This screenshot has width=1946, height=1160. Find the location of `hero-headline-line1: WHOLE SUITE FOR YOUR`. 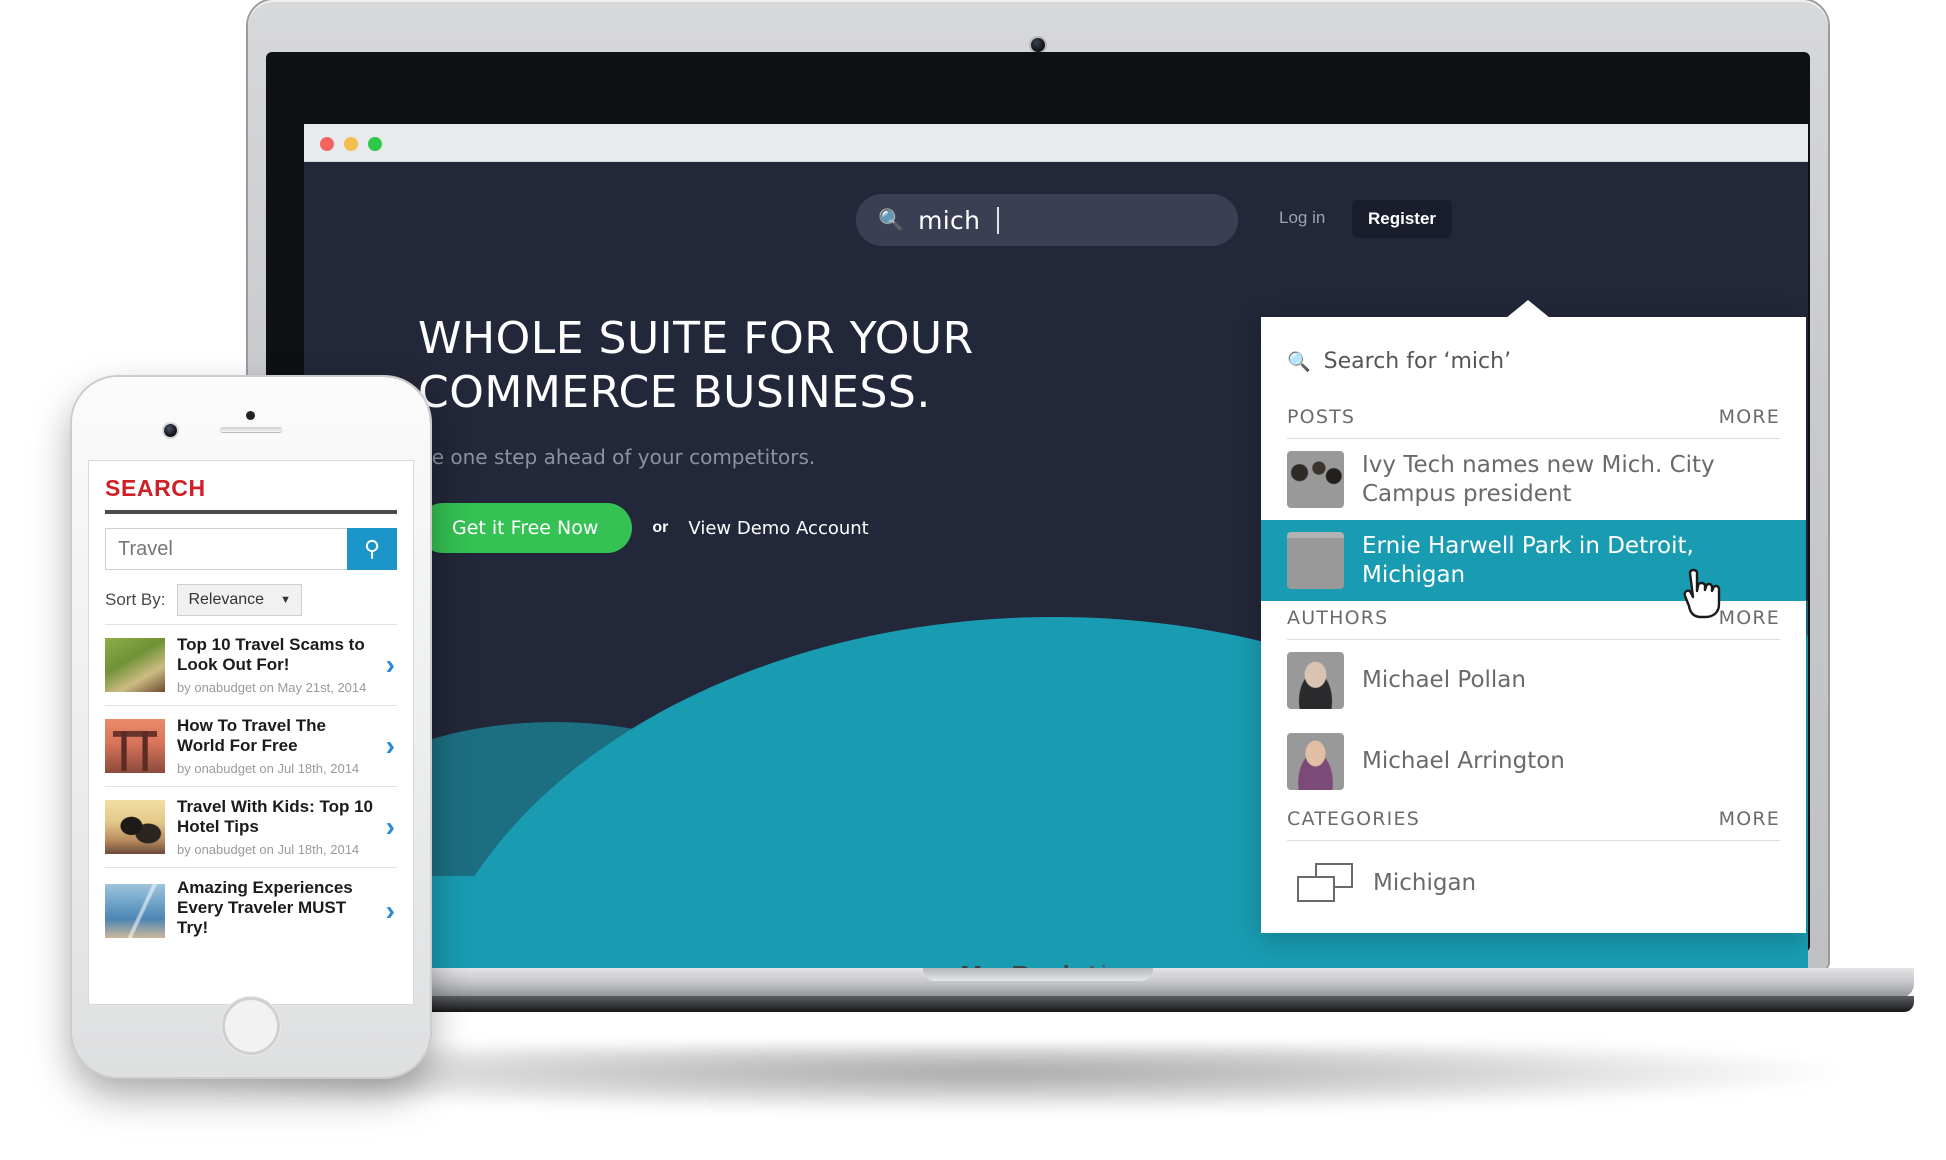

hero-headline-line1: WHOLE SUITE FOR YOUR is located at coordinates (696, 338).